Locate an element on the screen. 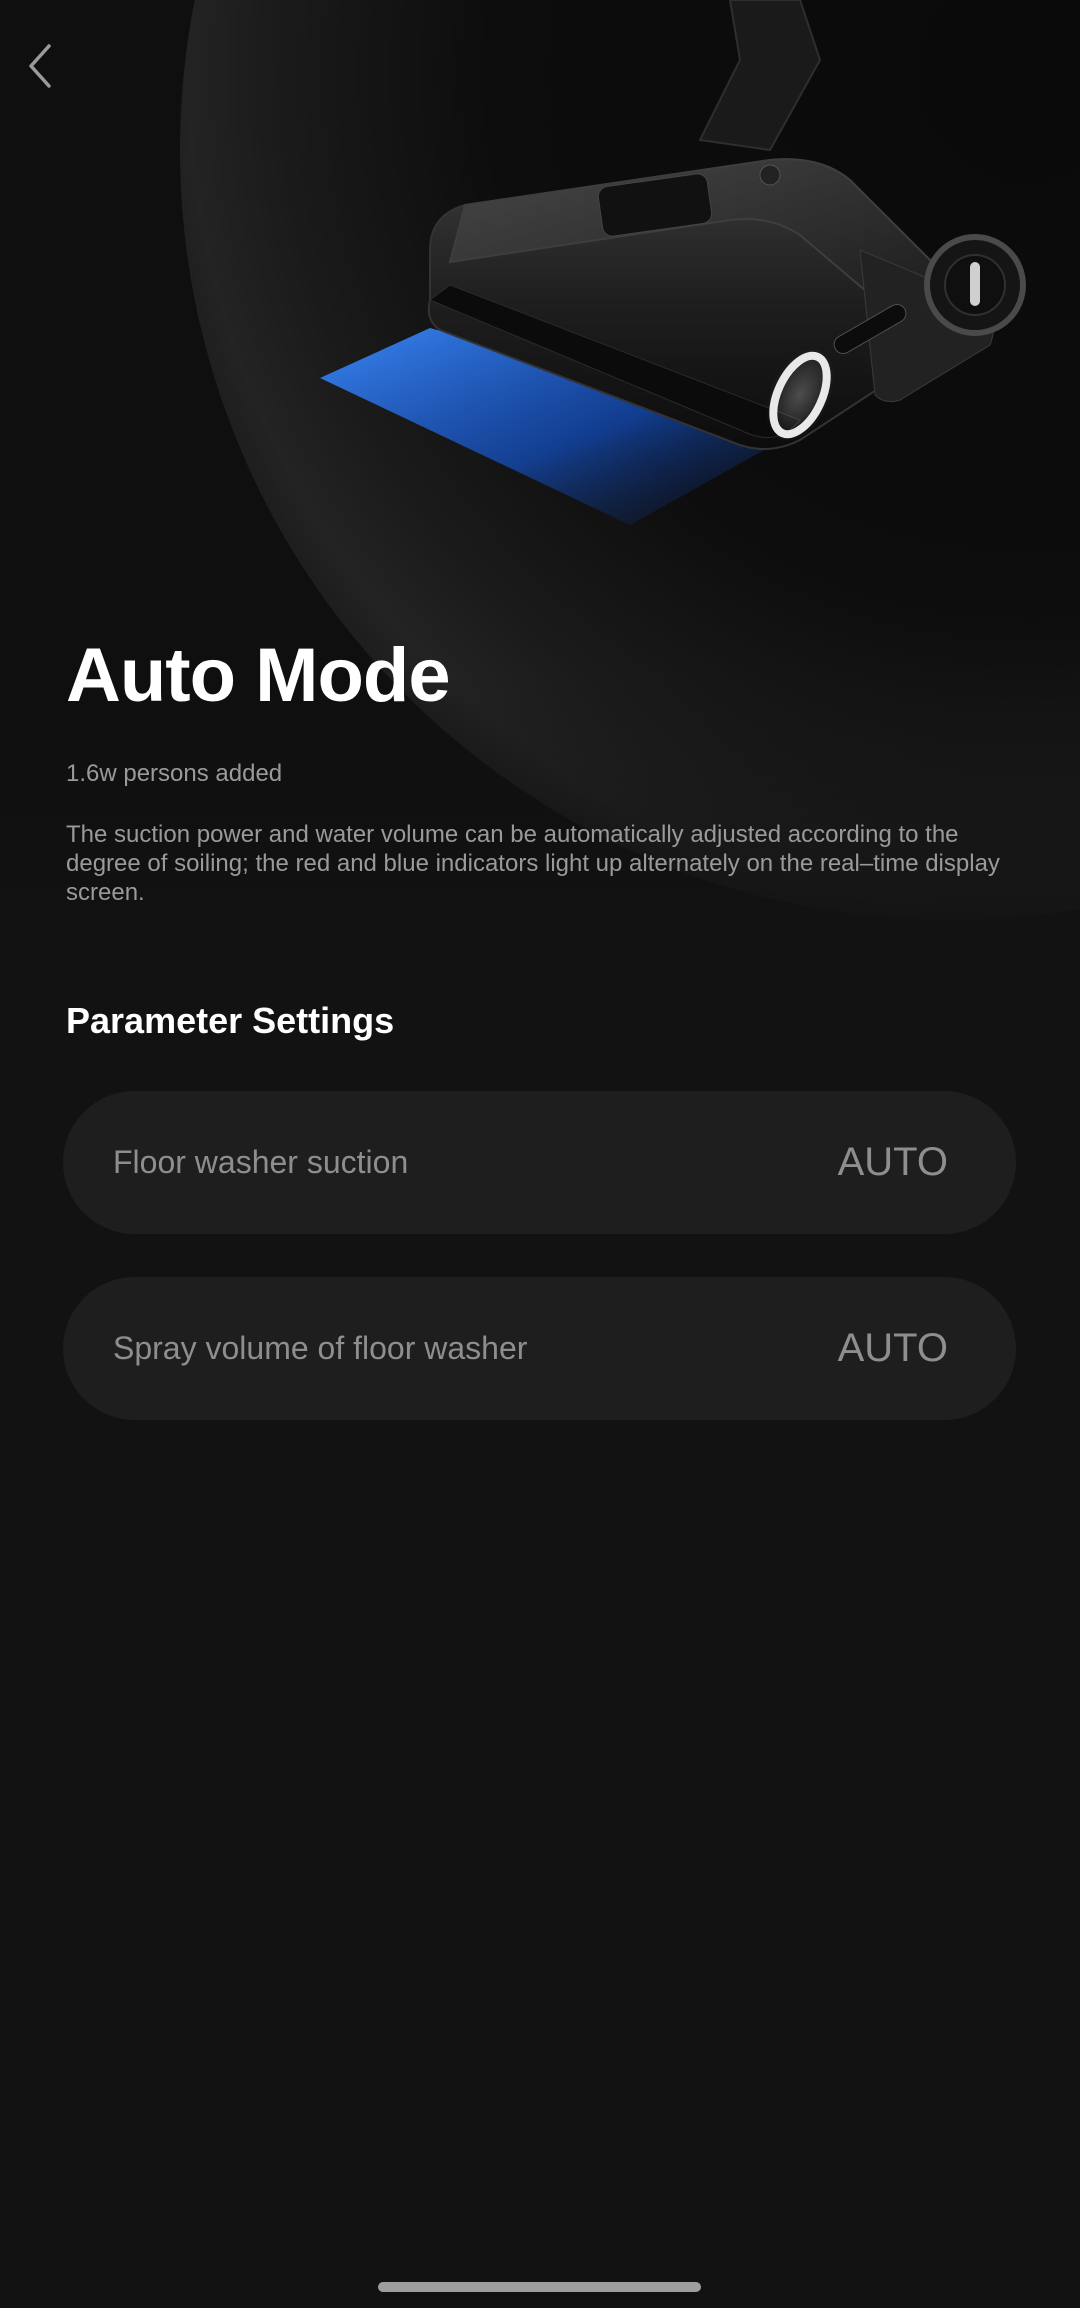  added-count: 1.6w persons added is located at coordinates (174, 773).